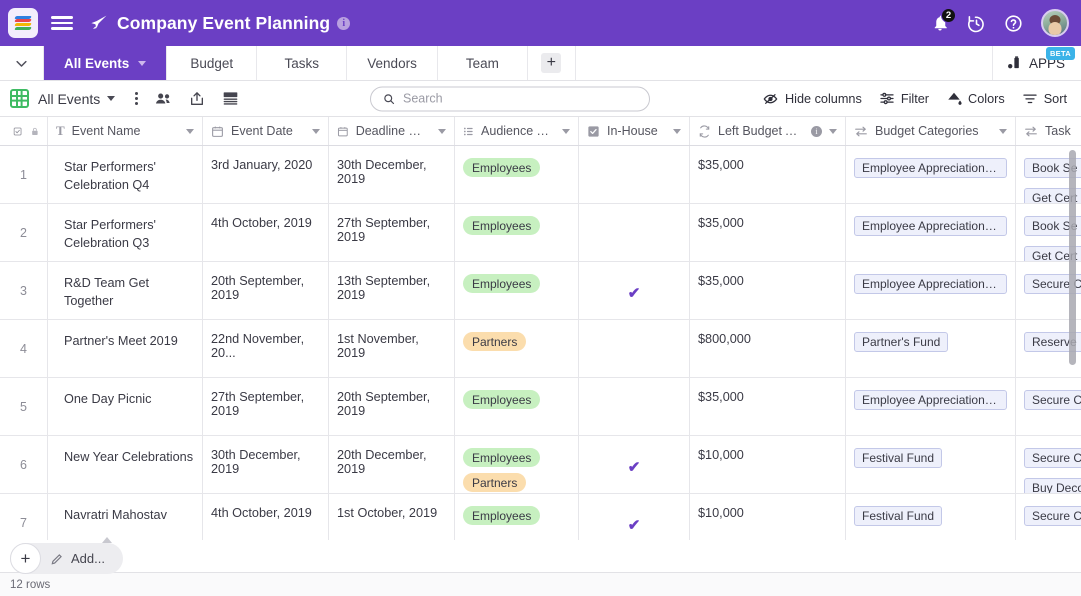 The height and width of the screenshot is (596, 1081). I want to click on column-header-in-house: In-House, so click(634, 131).